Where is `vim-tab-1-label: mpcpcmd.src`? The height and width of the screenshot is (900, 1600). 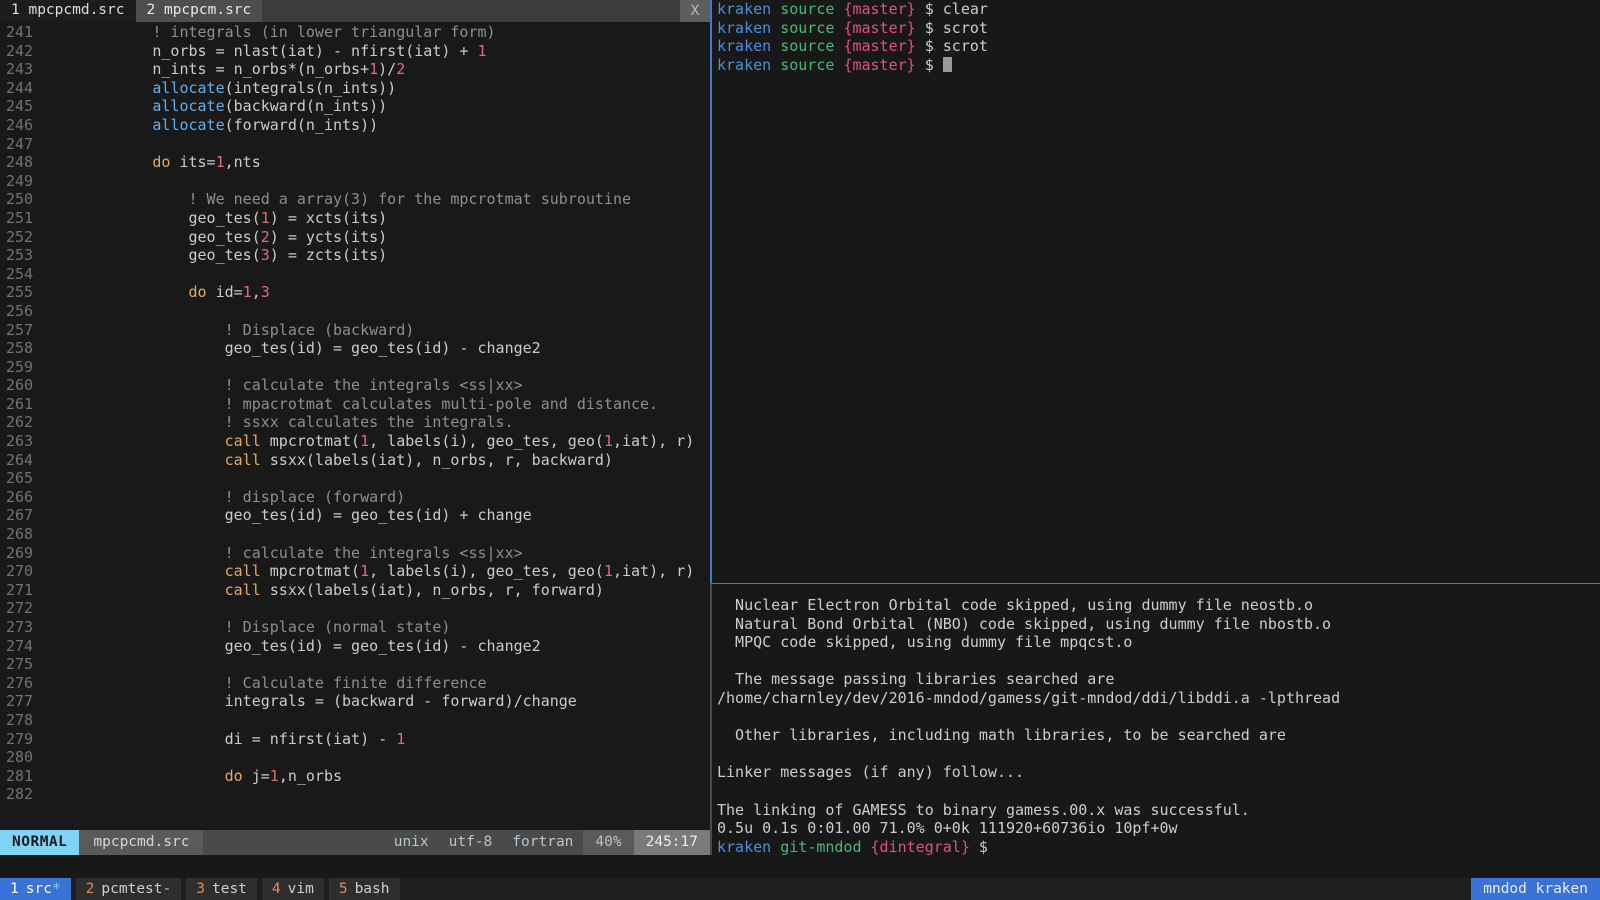 vim-tab-1-label: mpcpcmd.src is located at coordinates (76, 10).